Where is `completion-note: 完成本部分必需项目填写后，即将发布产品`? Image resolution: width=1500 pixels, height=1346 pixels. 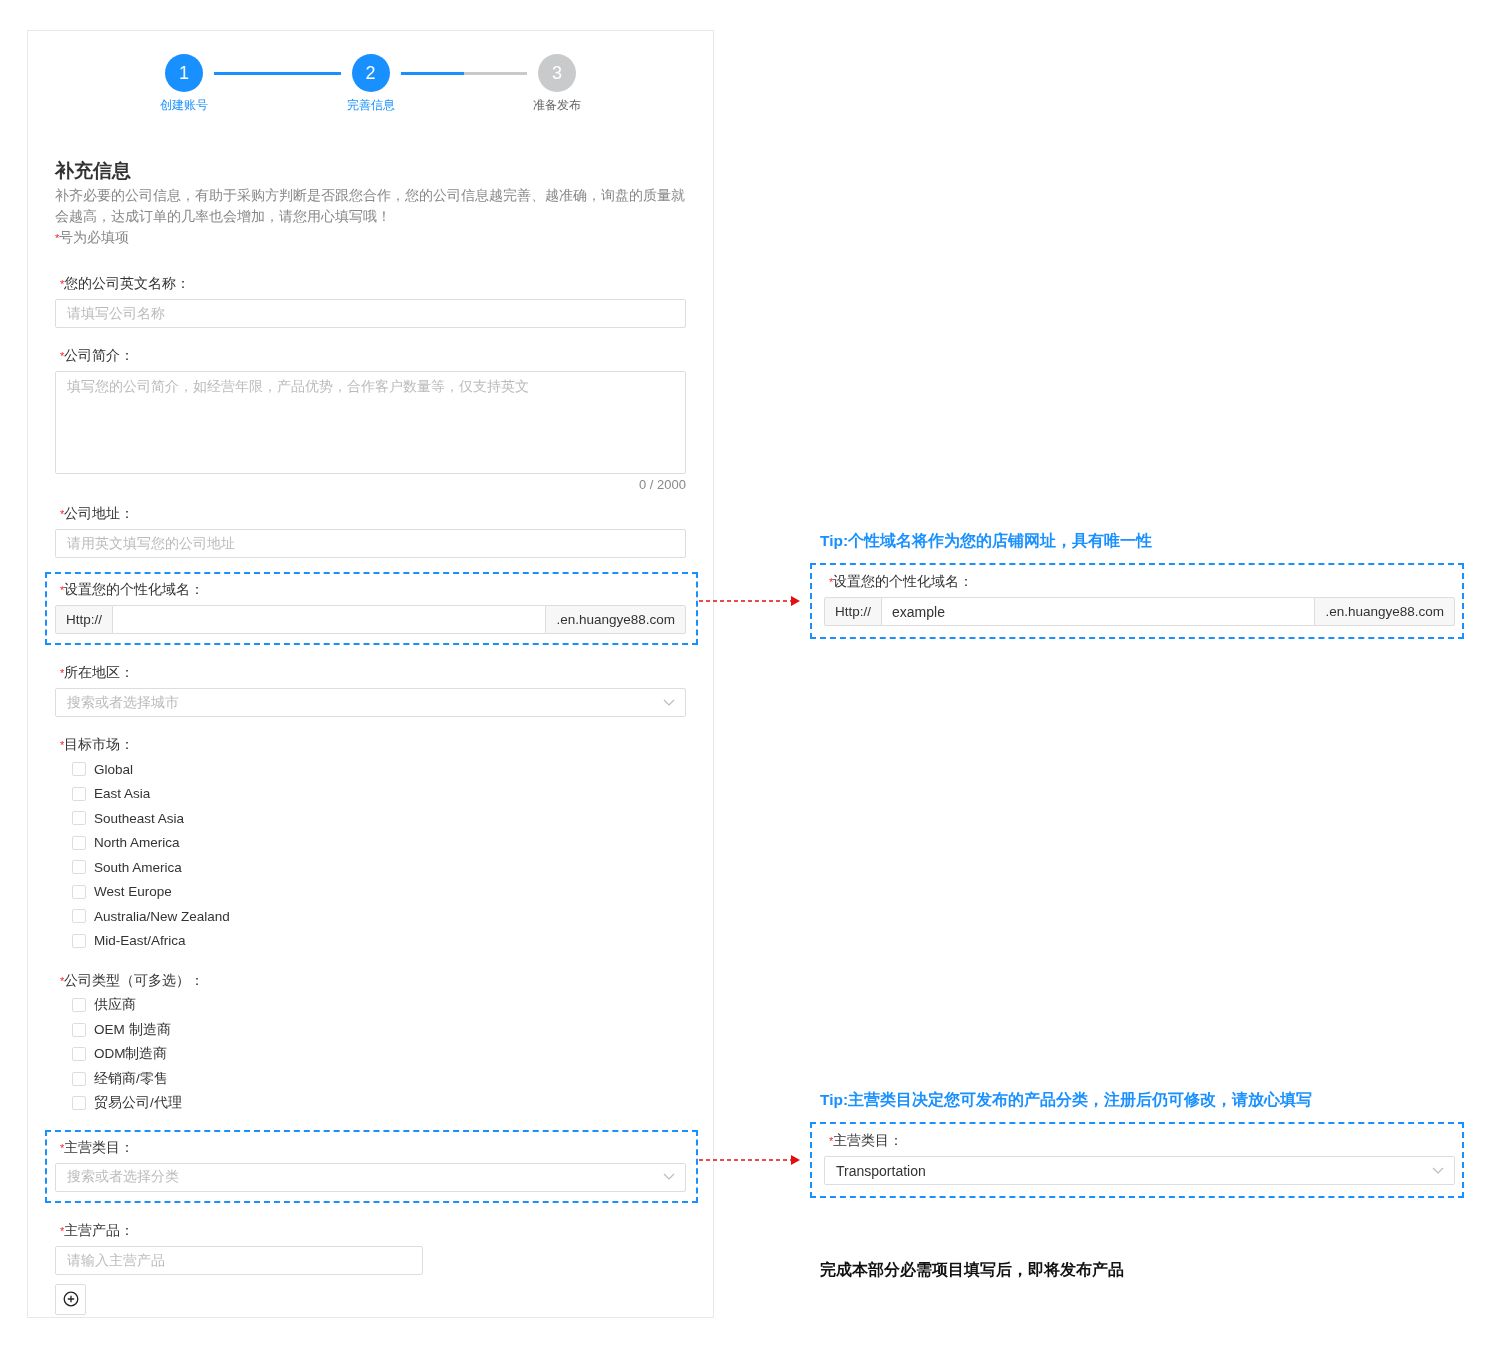 completion-note: 完成本部分必需项目填写后，即将发布产品 is located at coordinates (972, 1270).